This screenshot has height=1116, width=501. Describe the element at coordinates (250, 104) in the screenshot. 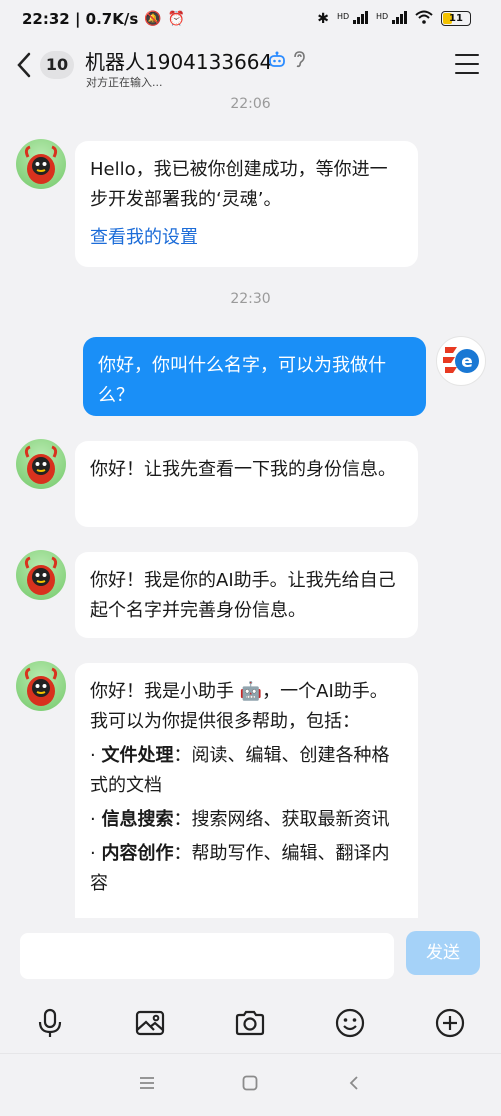

I see `timestamp: 22:06` at that location.